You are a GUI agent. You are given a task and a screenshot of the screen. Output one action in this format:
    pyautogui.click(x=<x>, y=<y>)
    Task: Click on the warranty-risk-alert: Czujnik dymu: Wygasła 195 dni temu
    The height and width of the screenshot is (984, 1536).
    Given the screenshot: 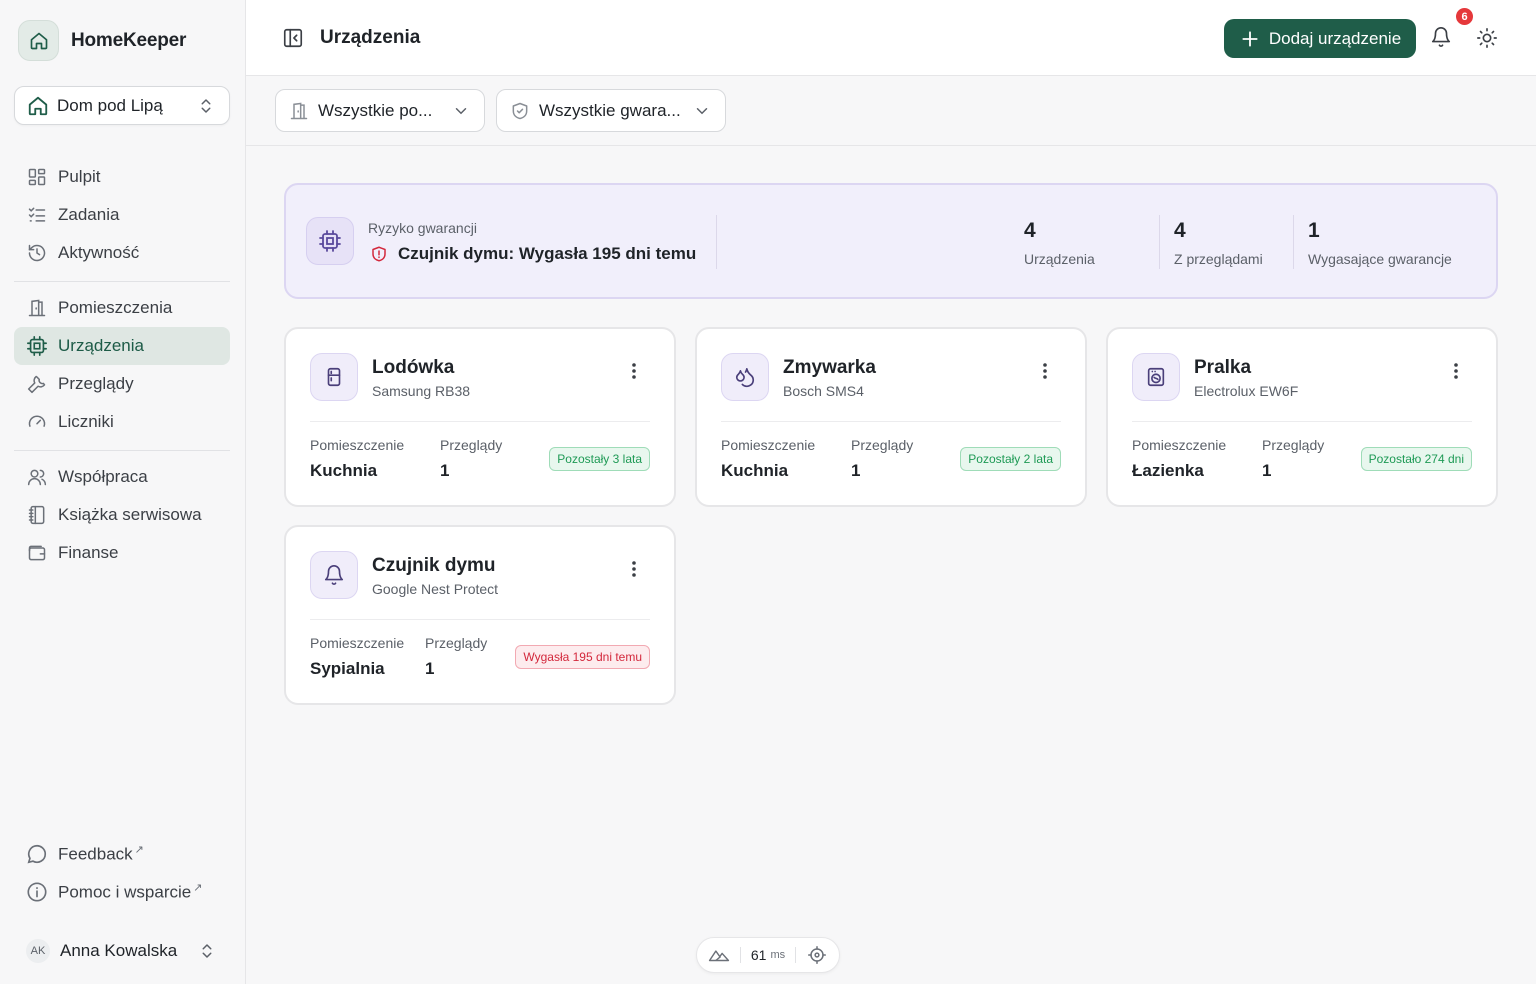 What is the action you would take?
    pyautogui.click(x=532, y=254)
    